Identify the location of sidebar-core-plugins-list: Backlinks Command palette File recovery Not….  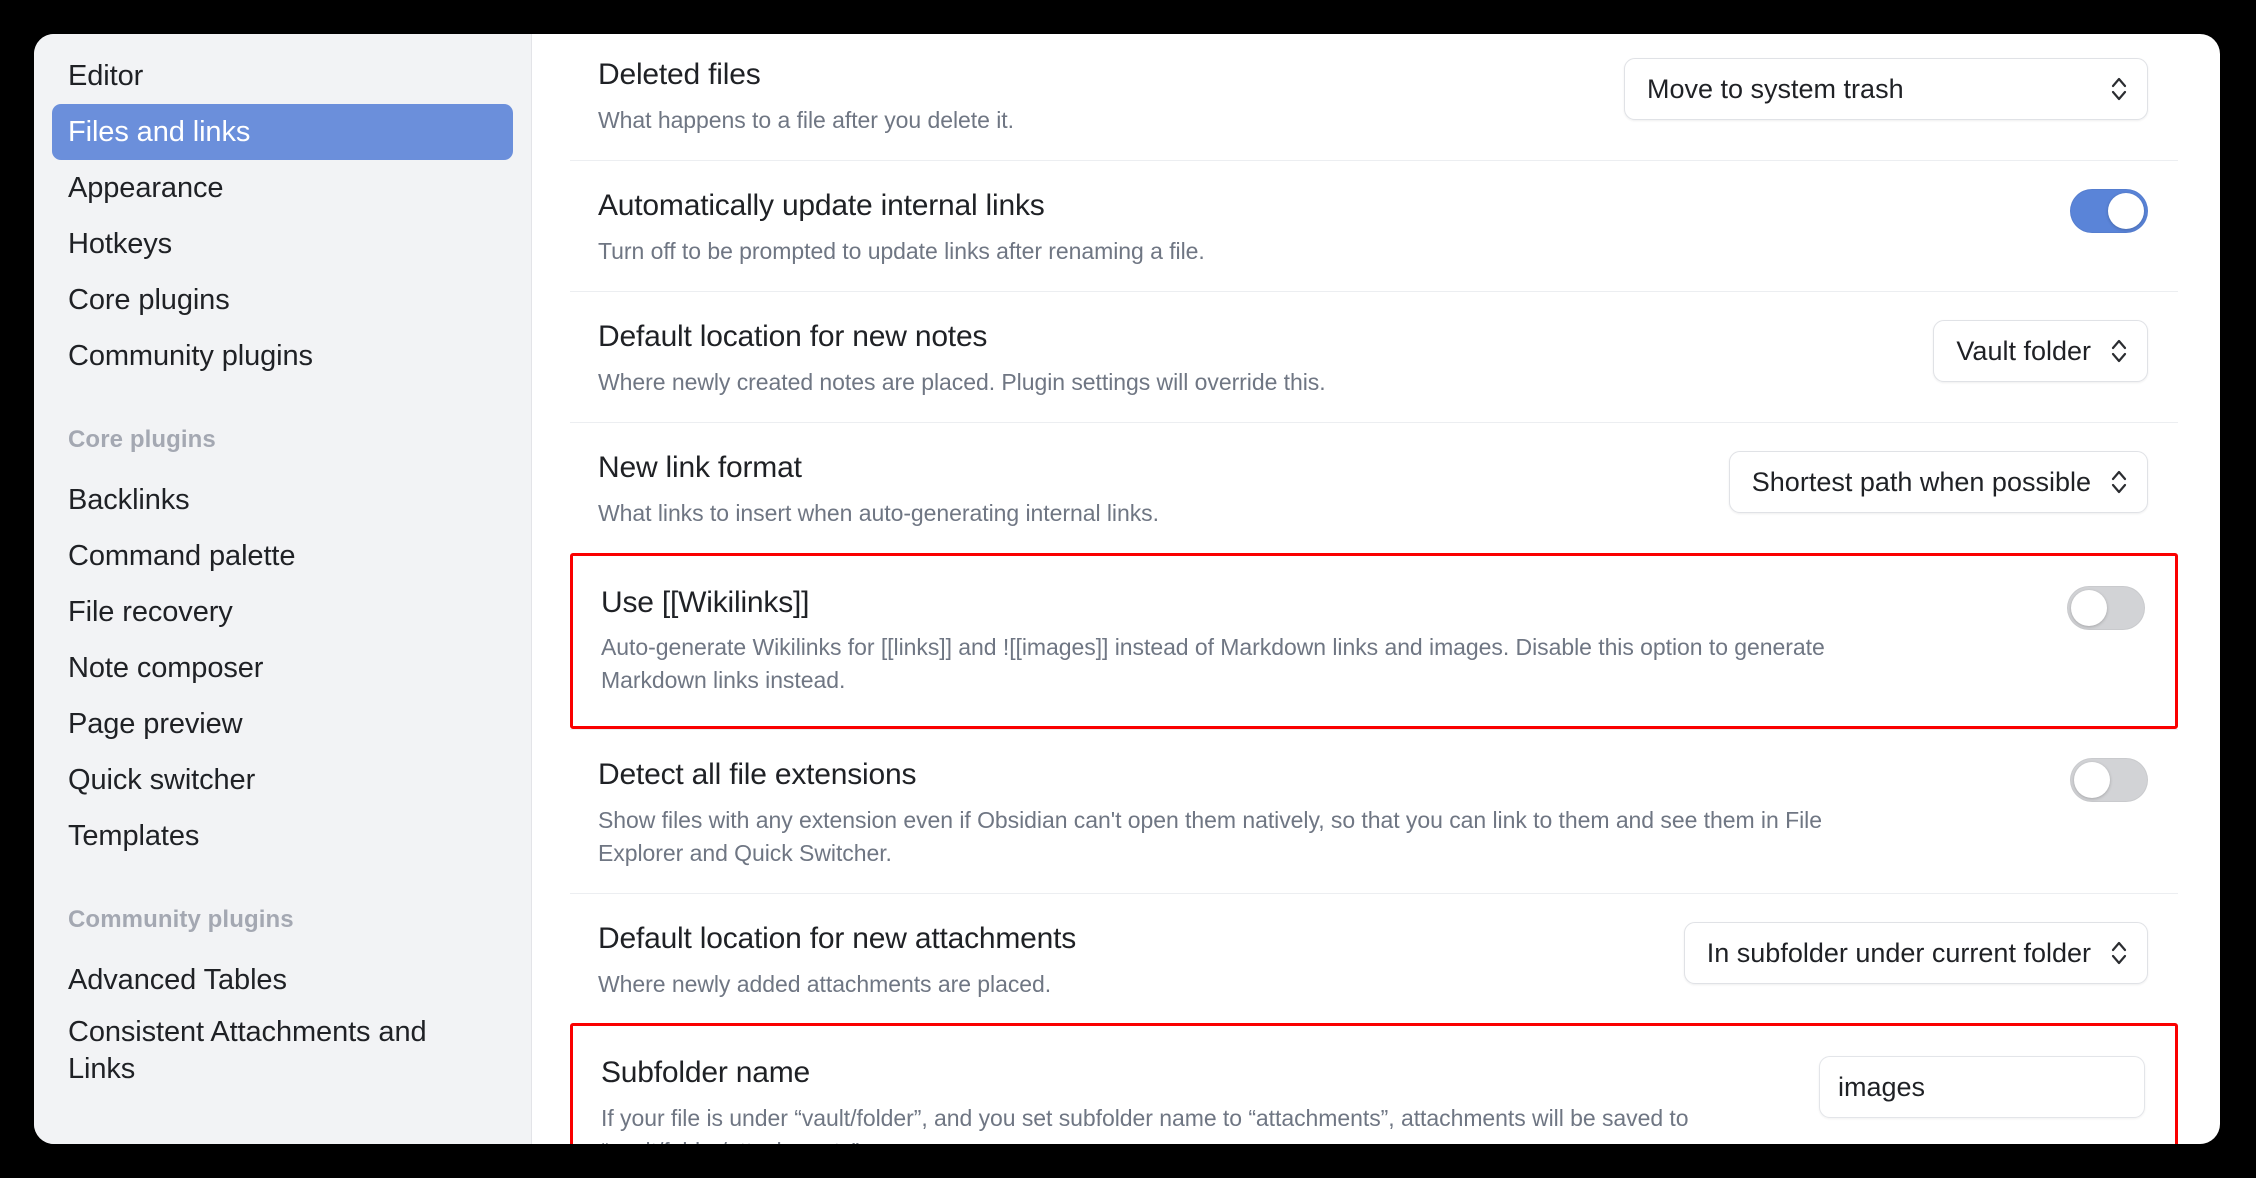
(282, 668).